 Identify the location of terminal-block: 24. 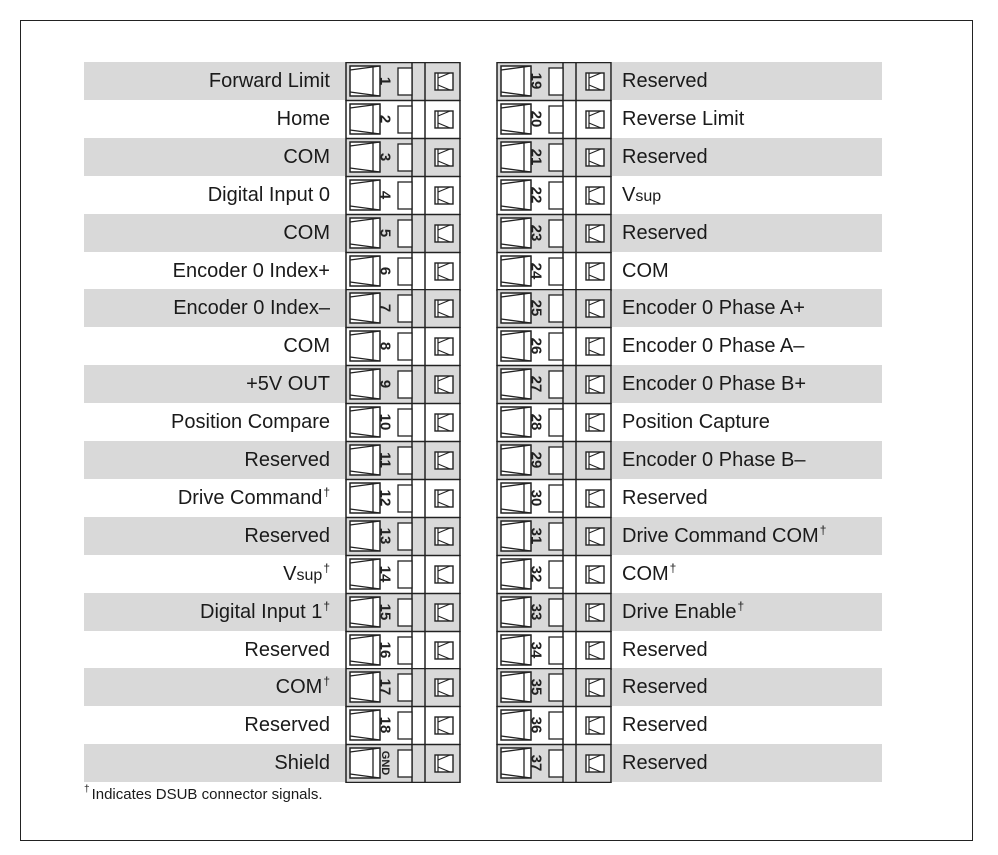
(554, 271).